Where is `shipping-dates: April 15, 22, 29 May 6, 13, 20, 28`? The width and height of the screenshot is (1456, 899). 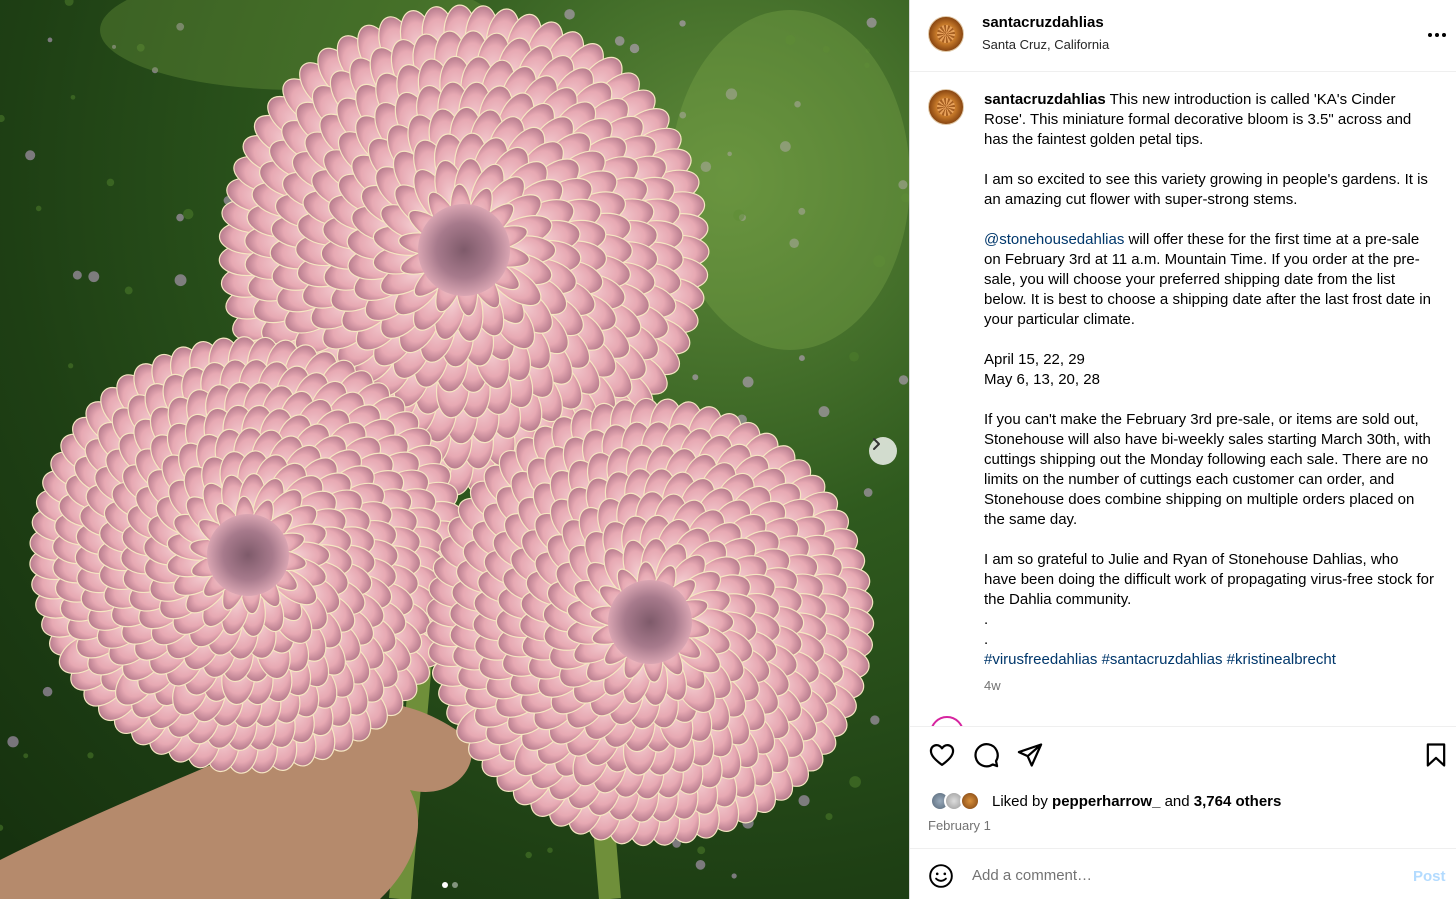
shipping-dates: April 15, 22, 29 May 6, 13, 20, 28 is located at coordinates (1209, 370).